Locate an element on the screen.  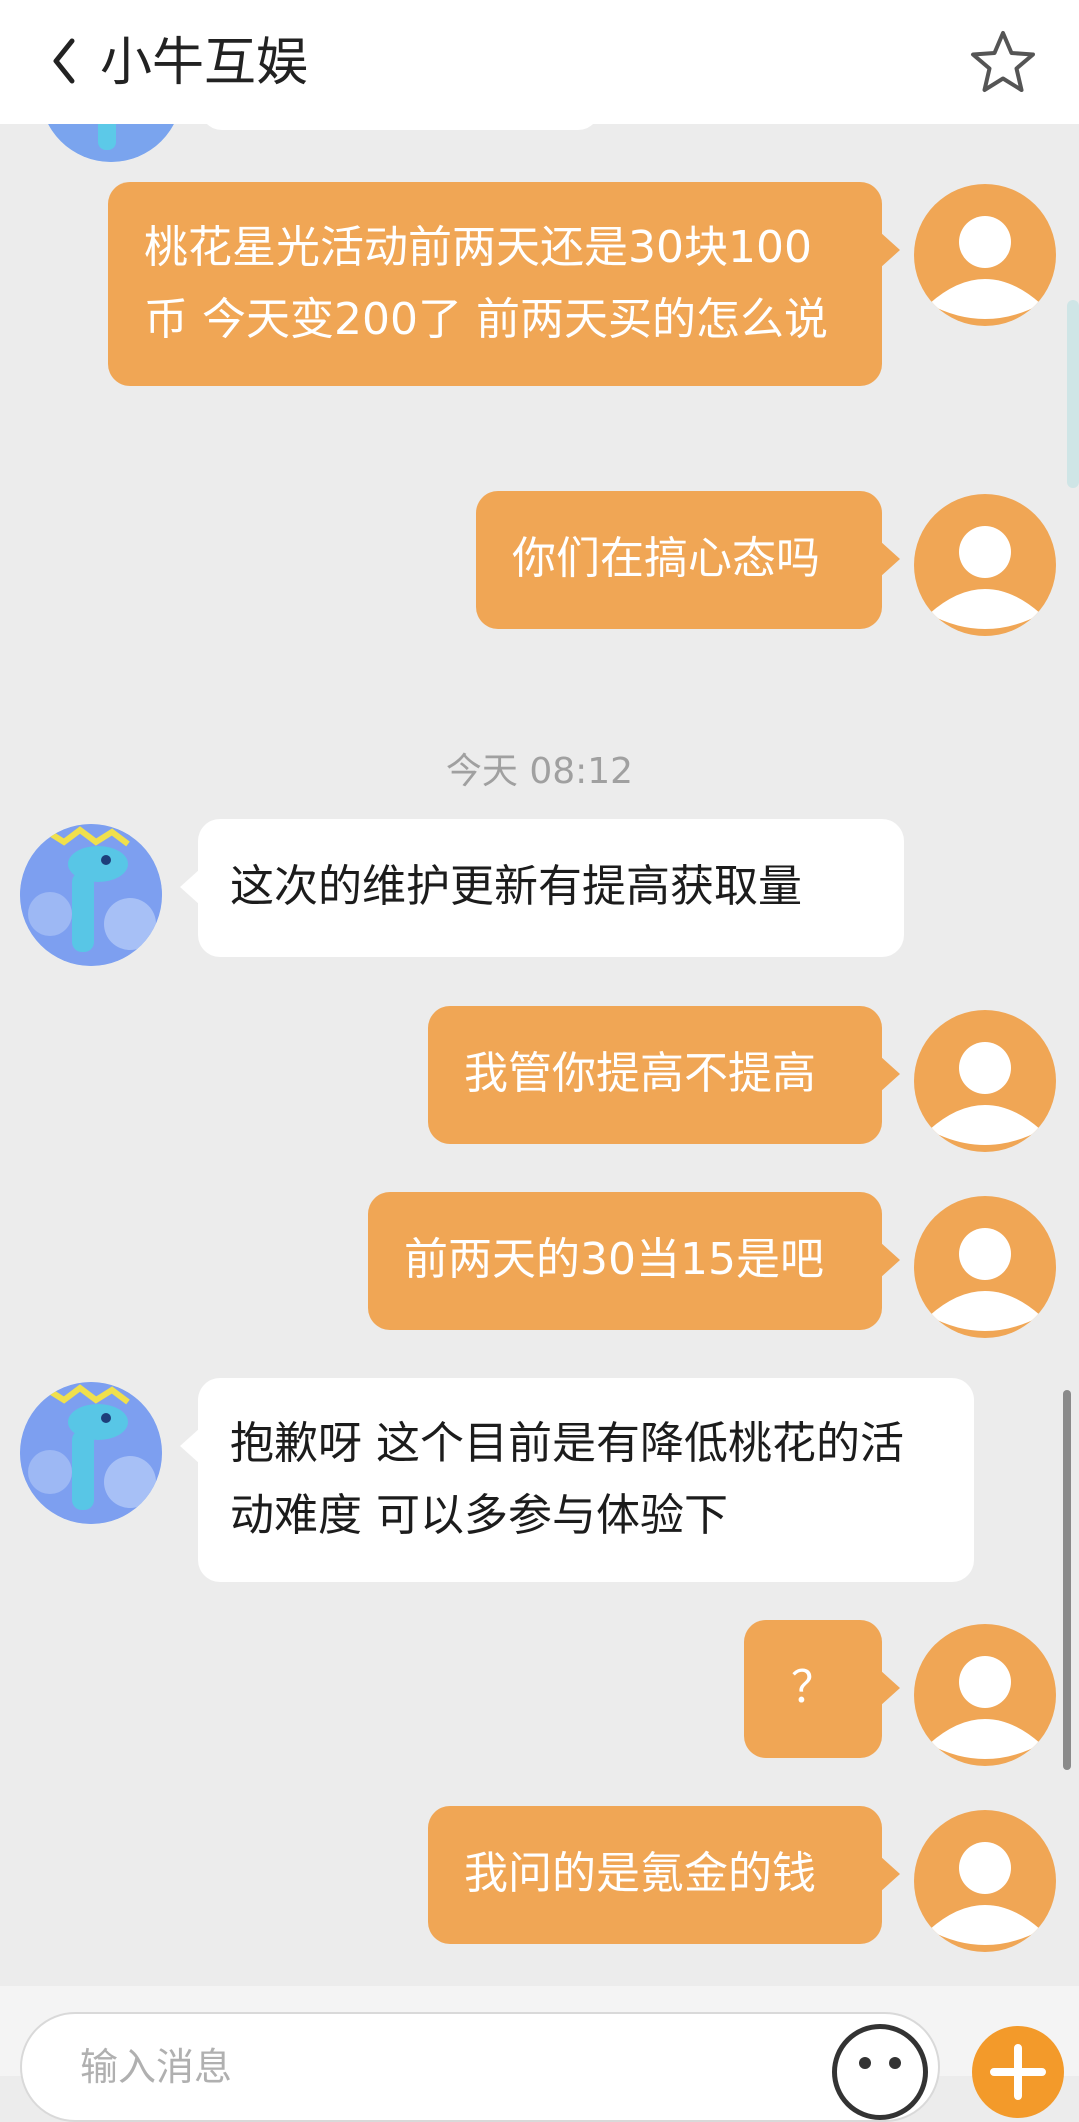
emoji-button is located at coordinates (880, 2072).